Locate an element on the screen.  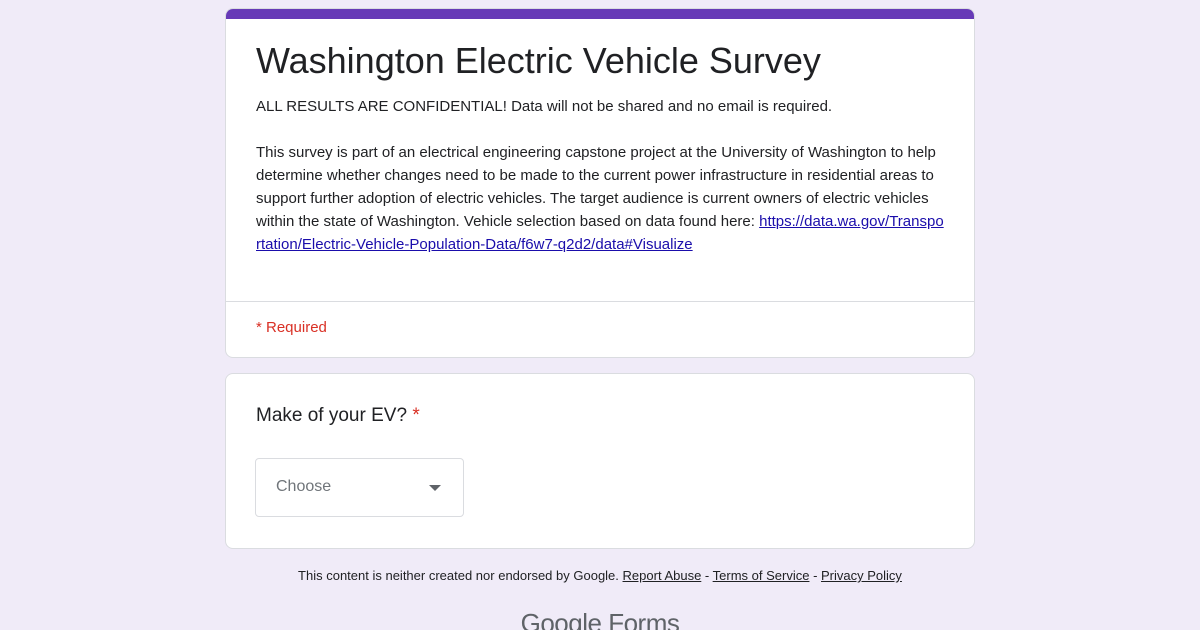
header-divider is located at coordinates (600, 301).